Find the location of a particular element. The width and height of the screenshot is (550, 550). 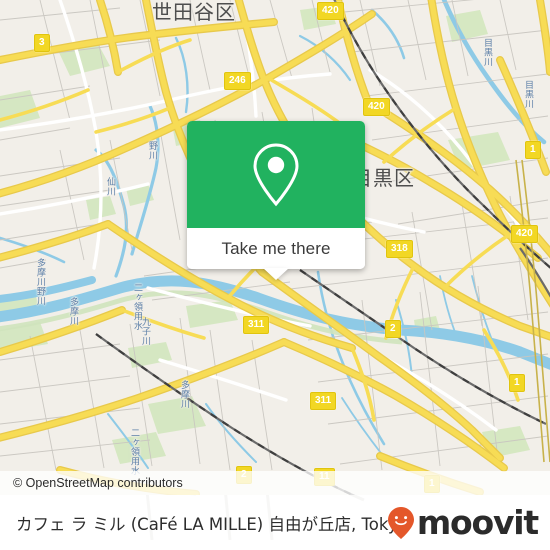

take-me-there-label: Take me there is located at coordinates (276, 248).